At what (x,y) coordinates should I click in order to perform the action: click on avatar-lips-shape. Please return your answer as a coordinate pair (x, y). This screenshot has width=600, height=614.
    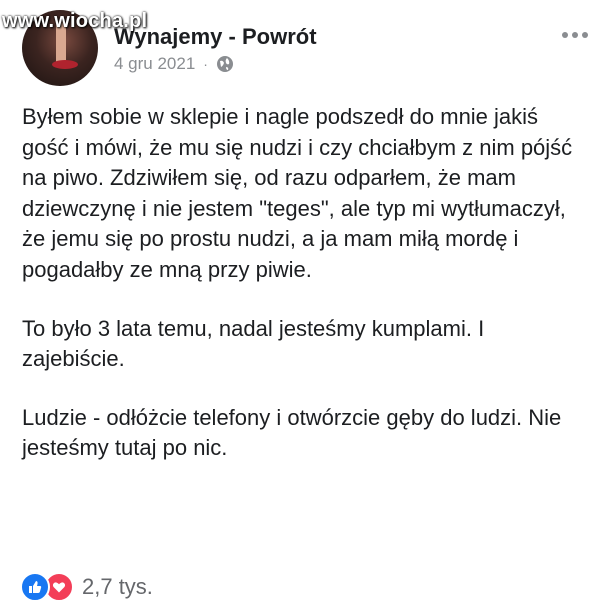
    Looking at the image, I should click on (65, 64).